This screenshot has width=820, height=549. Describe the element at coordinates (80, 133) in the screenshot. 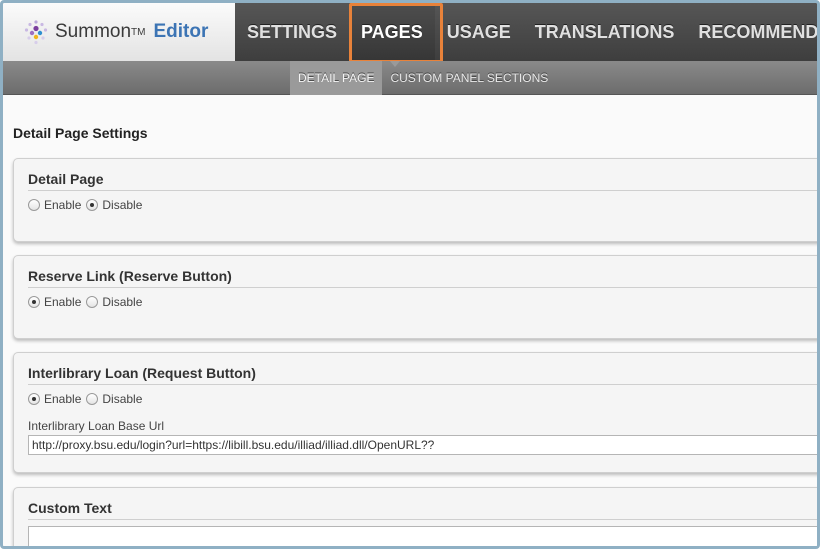

I see `page-title: Detail Page Settings` at that location.